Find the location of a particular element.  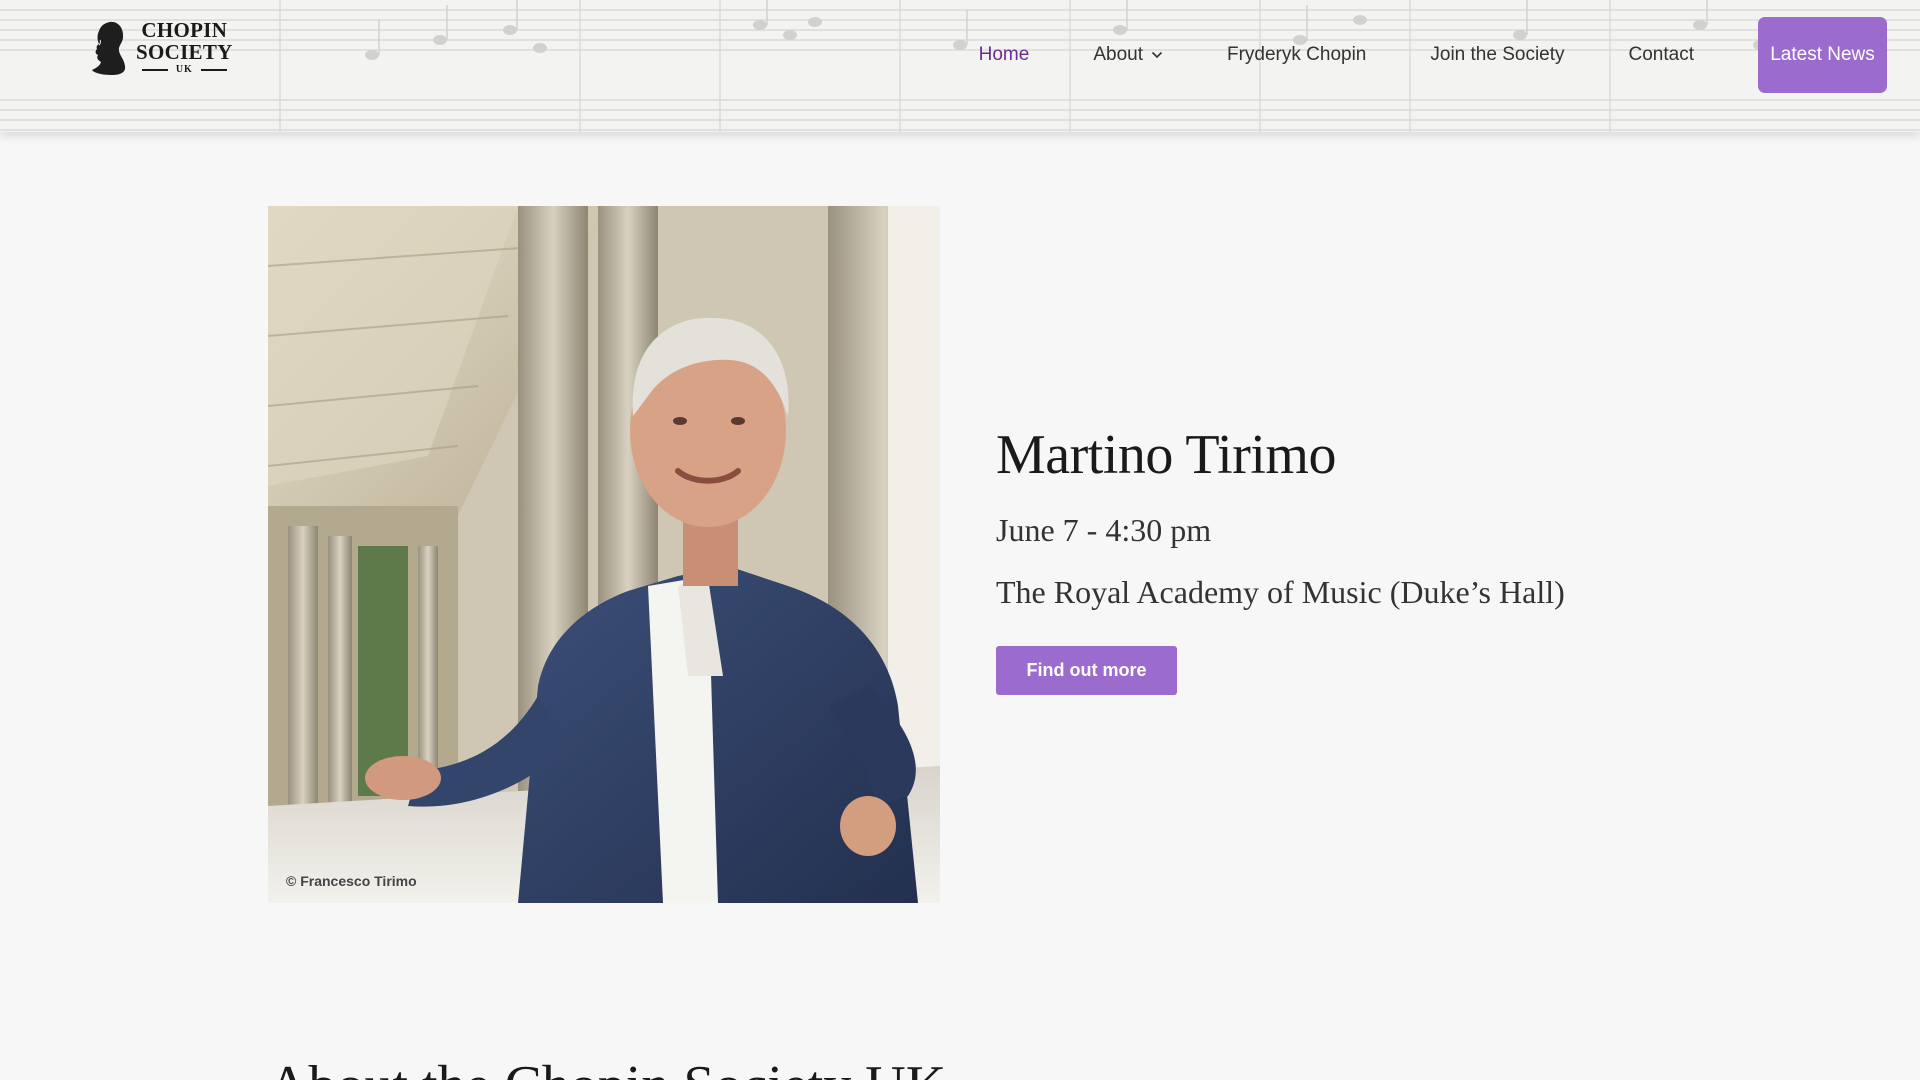

chopin-bust-icon is located at coordinates (109, 48).